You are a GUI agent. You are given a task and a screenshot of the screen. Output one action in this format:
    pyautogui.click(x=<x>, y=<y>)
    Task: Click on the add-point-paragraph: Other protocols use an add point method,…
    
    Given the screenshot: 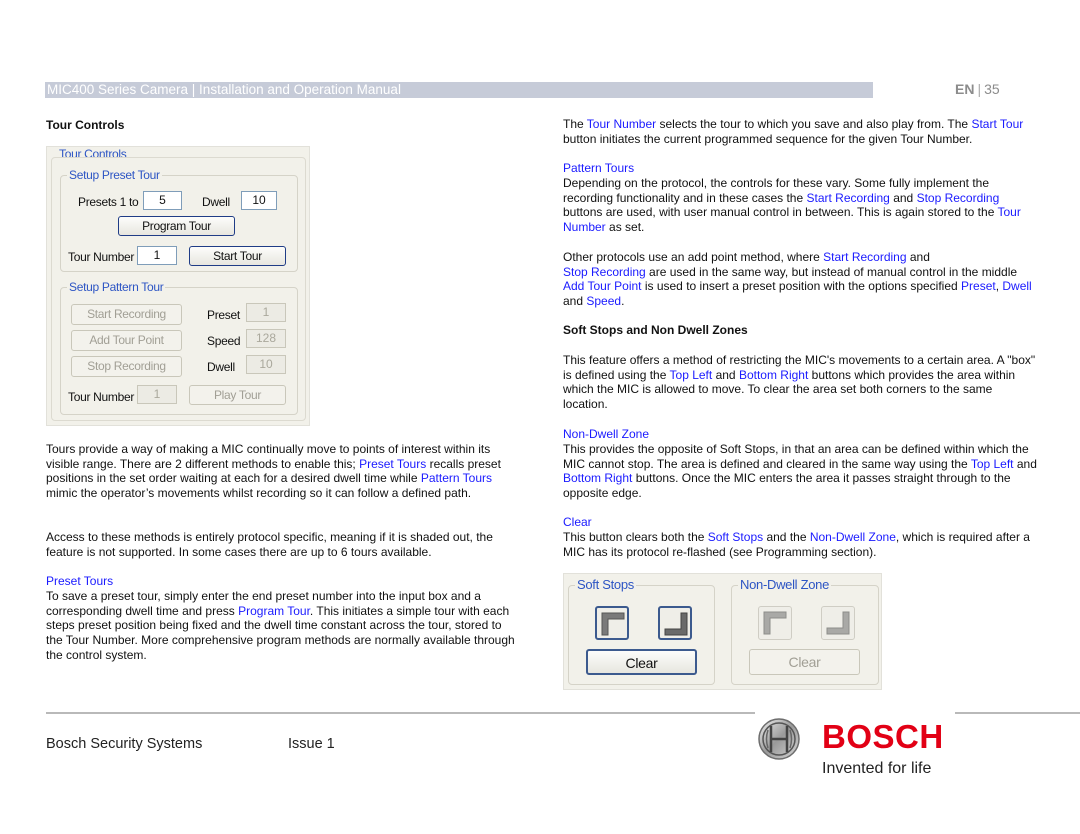 What is the action you would take?
    pyautogui.click(x=800, y=279)
    